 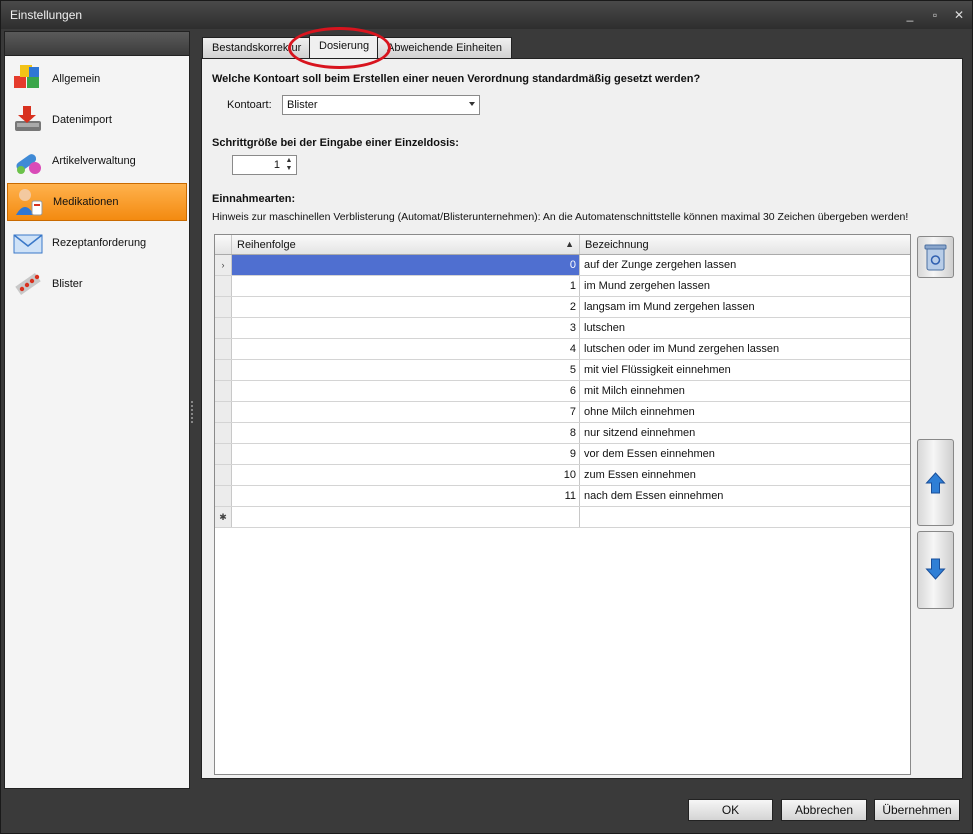 I want to click on table-row: 2 langsam im Mund zergehen lassen, so click(x=562, y=307).